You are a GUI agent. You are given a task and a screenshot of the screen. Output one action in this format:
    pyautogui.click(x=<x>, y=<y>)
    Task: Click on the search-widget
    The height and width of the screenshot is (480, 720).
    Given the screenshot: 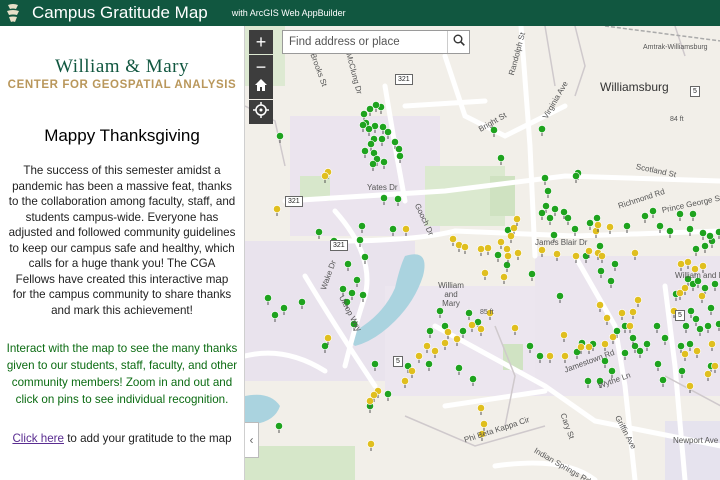 What is the action you would take?
    pyautogui.click(x=376, y=42)
    